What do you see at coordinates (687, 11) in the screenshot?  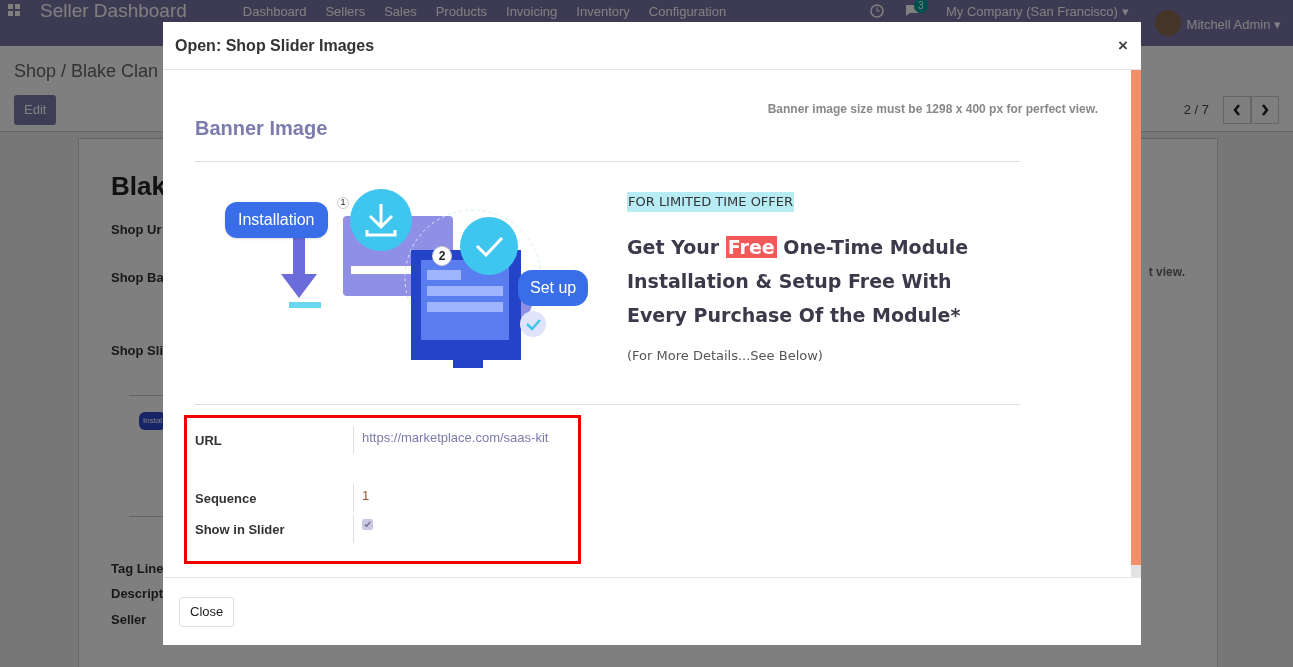 I see `menu-item: Configuration` at bounding box center [687, 11].